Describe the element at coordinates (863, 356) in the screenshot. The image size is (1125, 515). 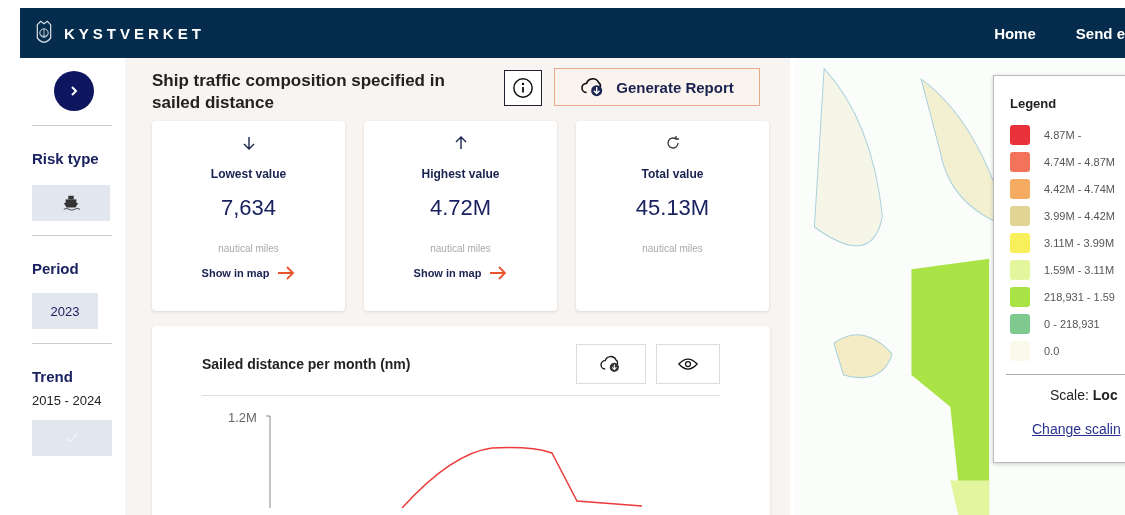
I see `land-shape` at that location.